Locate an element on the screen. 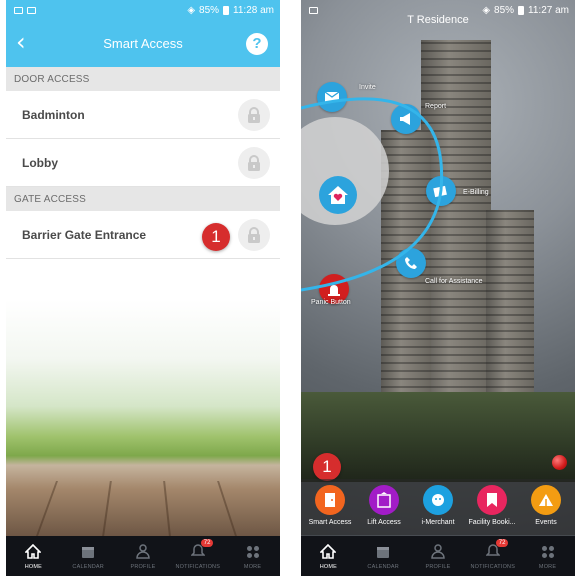 Image resolution: width=578 pixels, height=576 pixels. app-bar: ‹ Smart Access ? is located at coordinates (143, 43).